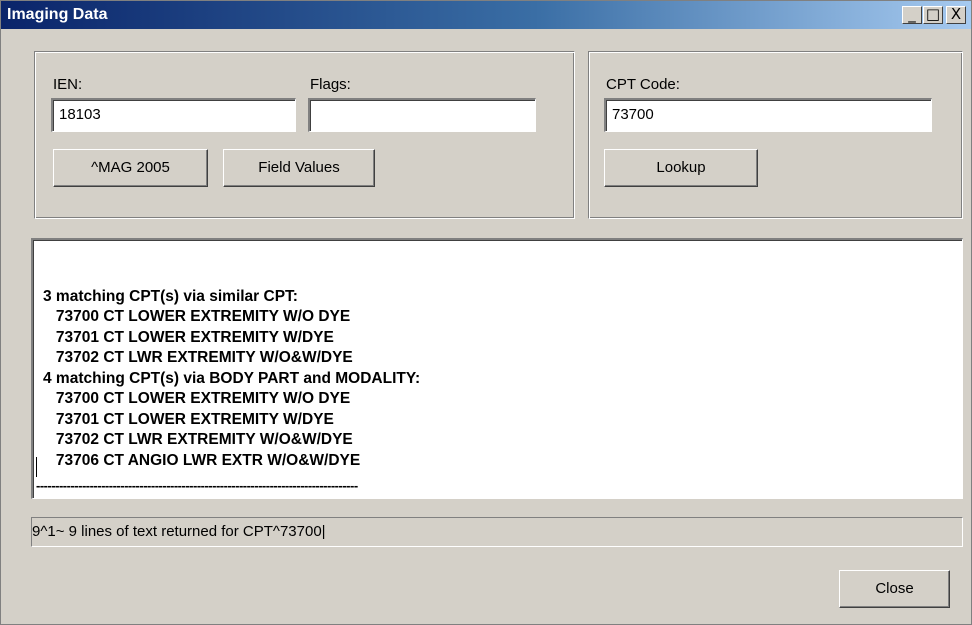 This screenshot has width=972, height=625. I want to click on text-caret, so click(36, 467).